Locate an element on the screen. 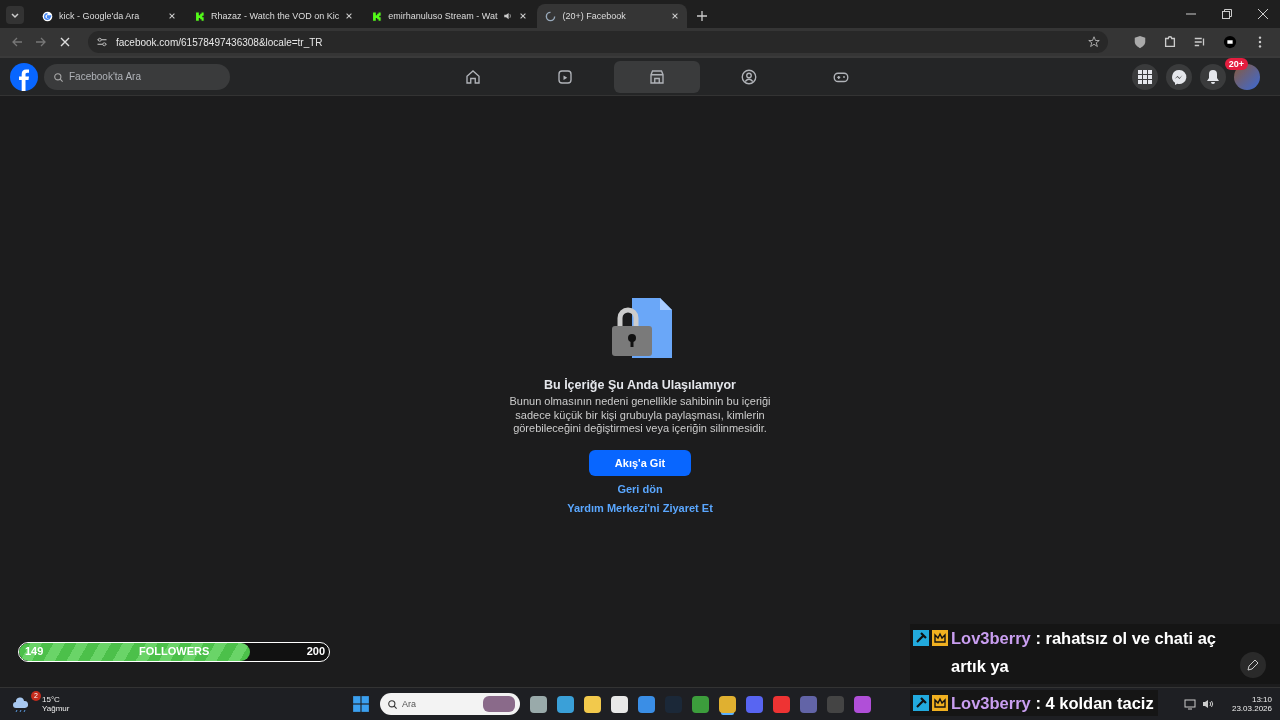 The height and width of the screenshot is (720, 1280). chat-message: Lov3berry : 4 koldan taciz is located at coordinates (1052, 703).